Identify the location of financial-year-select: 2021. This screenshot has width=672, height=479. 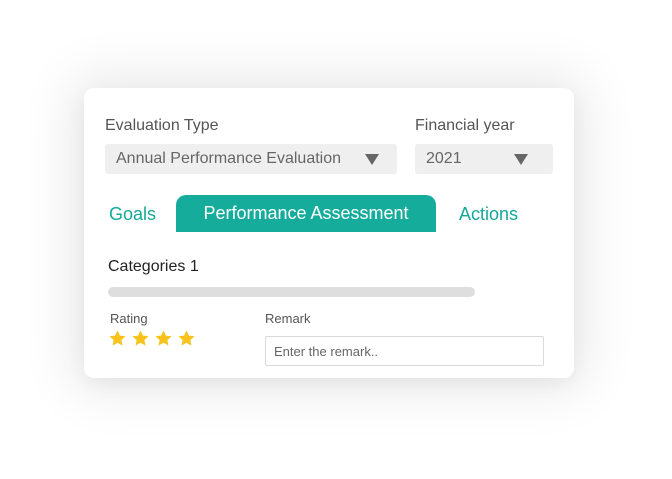
(484, 159).